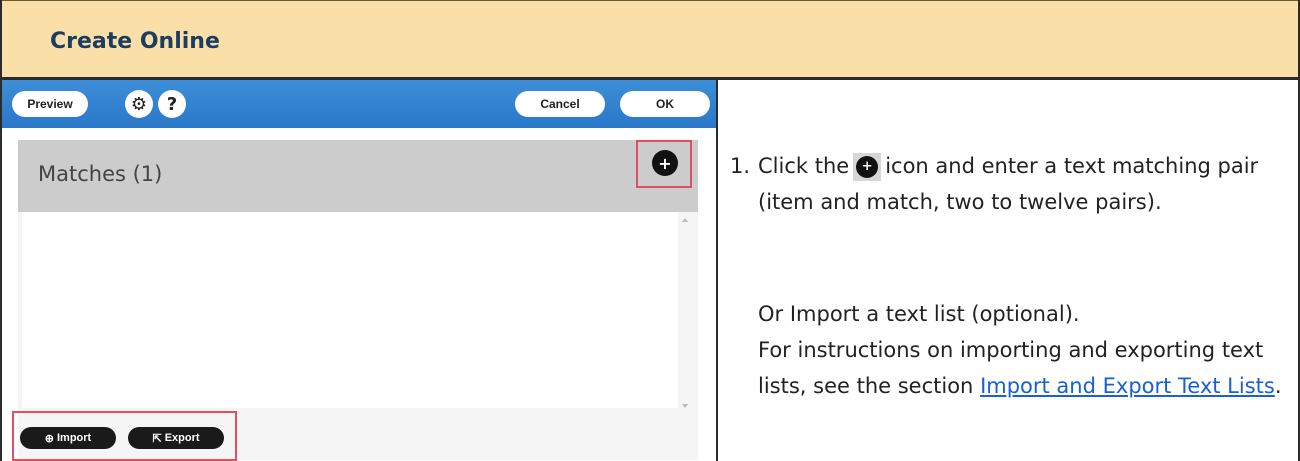  I want to click on matches-title: Matches (1), so click(100, 174).